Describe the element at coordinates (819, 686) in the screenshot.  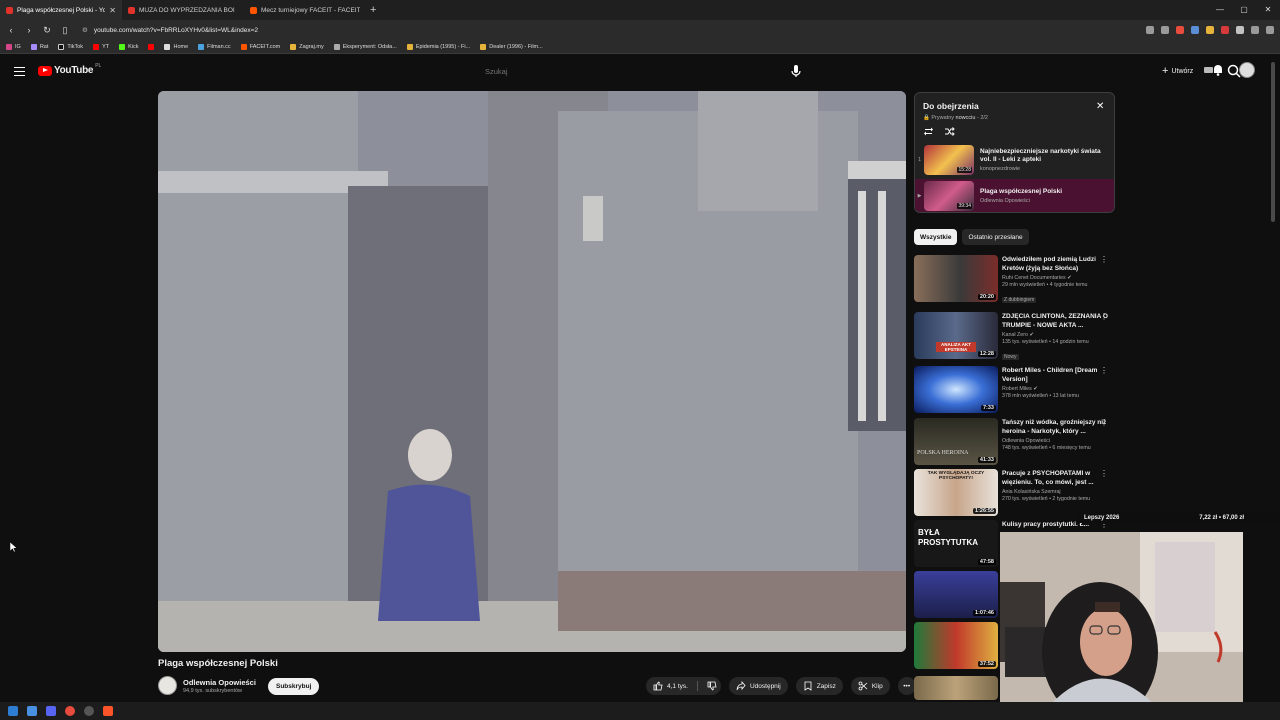
I see `save-button: Zapisz` at that location.